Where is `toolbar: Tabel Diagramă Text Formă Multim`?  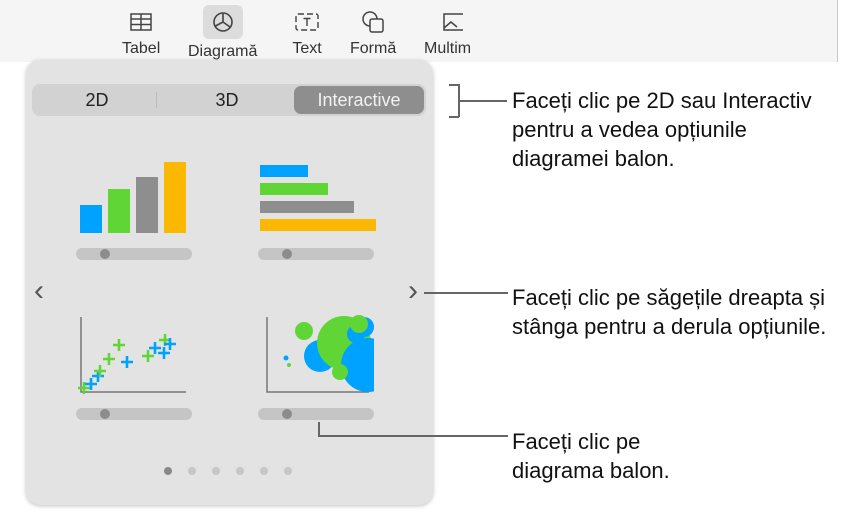
toolbar: Tabel Diagramă Text Formă Multim is located at coordinates (419, 31).